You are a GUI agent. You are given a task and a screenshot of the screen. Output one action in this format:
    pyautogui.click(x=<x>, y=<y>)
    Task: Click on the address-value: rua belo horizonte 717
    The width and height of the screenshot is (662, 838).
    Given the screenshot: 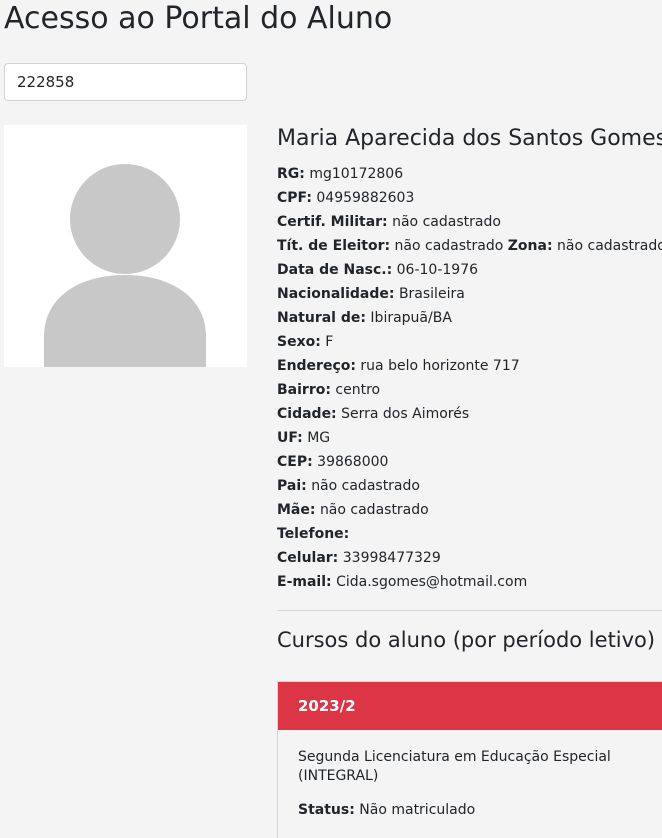 What is the action you would take?
    pyautogui.click(x=440, y=366)
    